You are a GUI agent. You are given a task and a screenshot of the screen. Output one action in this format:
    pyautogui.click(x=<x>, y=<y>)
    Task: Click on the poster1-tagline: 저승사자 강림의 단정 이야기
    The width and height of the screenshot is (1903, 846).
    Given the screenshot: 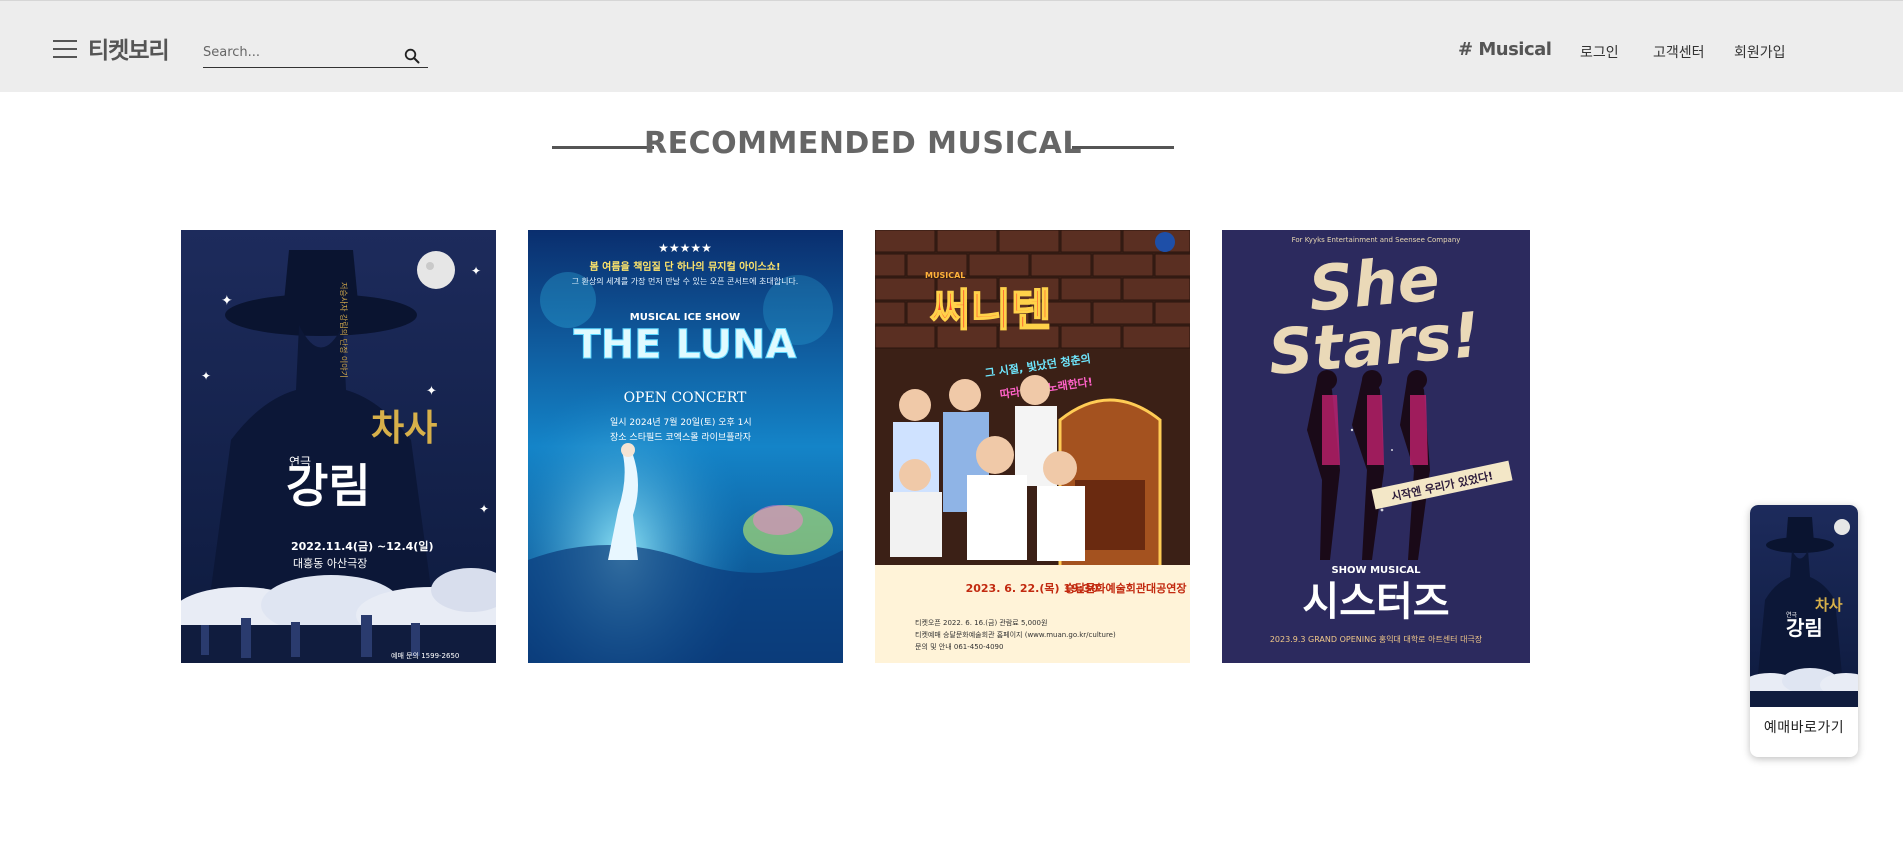 What is the action you would take?
    pyautogui.click(x=344, y=330)
    